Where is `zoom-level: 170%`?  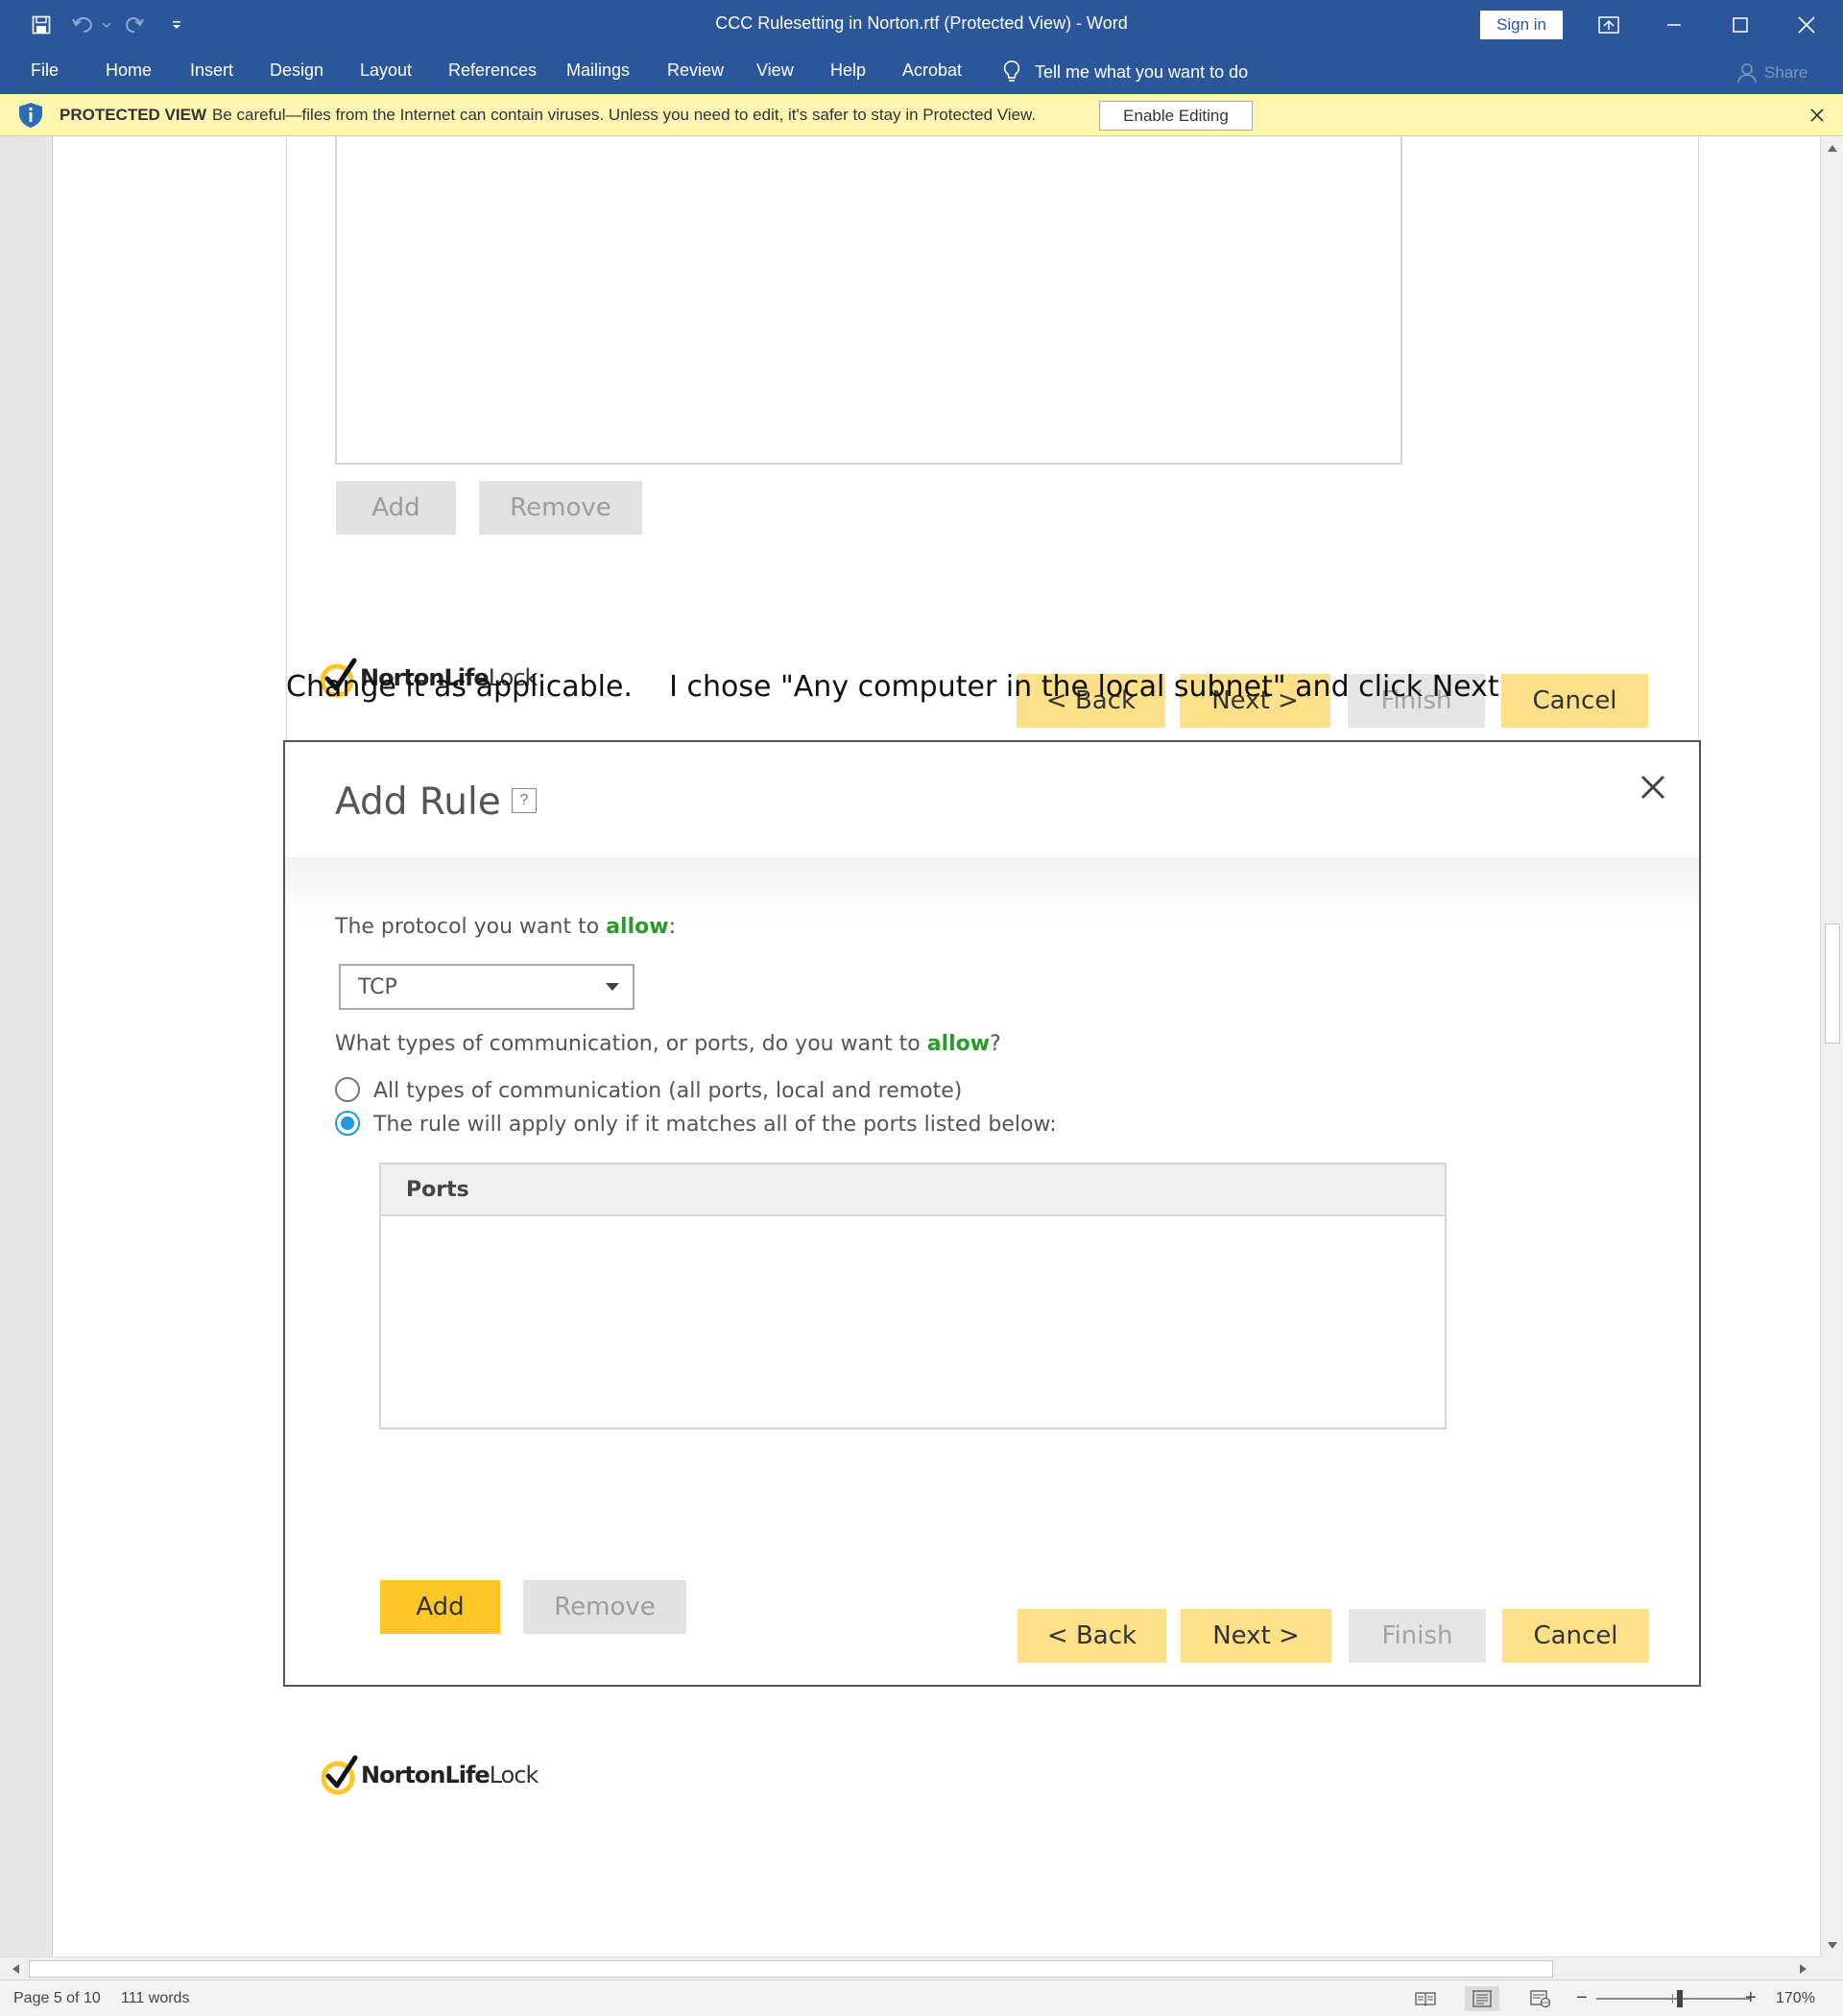 zoom-level: 170% is located at coordinates (1795, 1998).